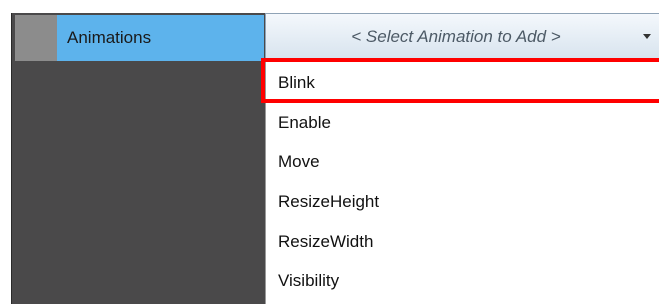  I want to click on row-gutter, so click(36, 38).